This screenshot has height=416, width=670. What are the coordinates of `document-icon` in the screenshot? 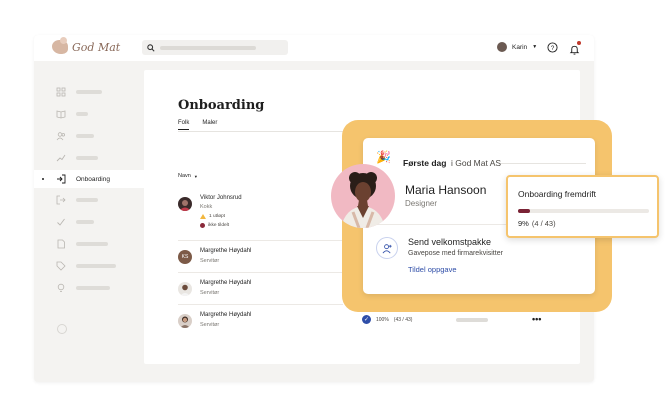 It's located at (61, 244).